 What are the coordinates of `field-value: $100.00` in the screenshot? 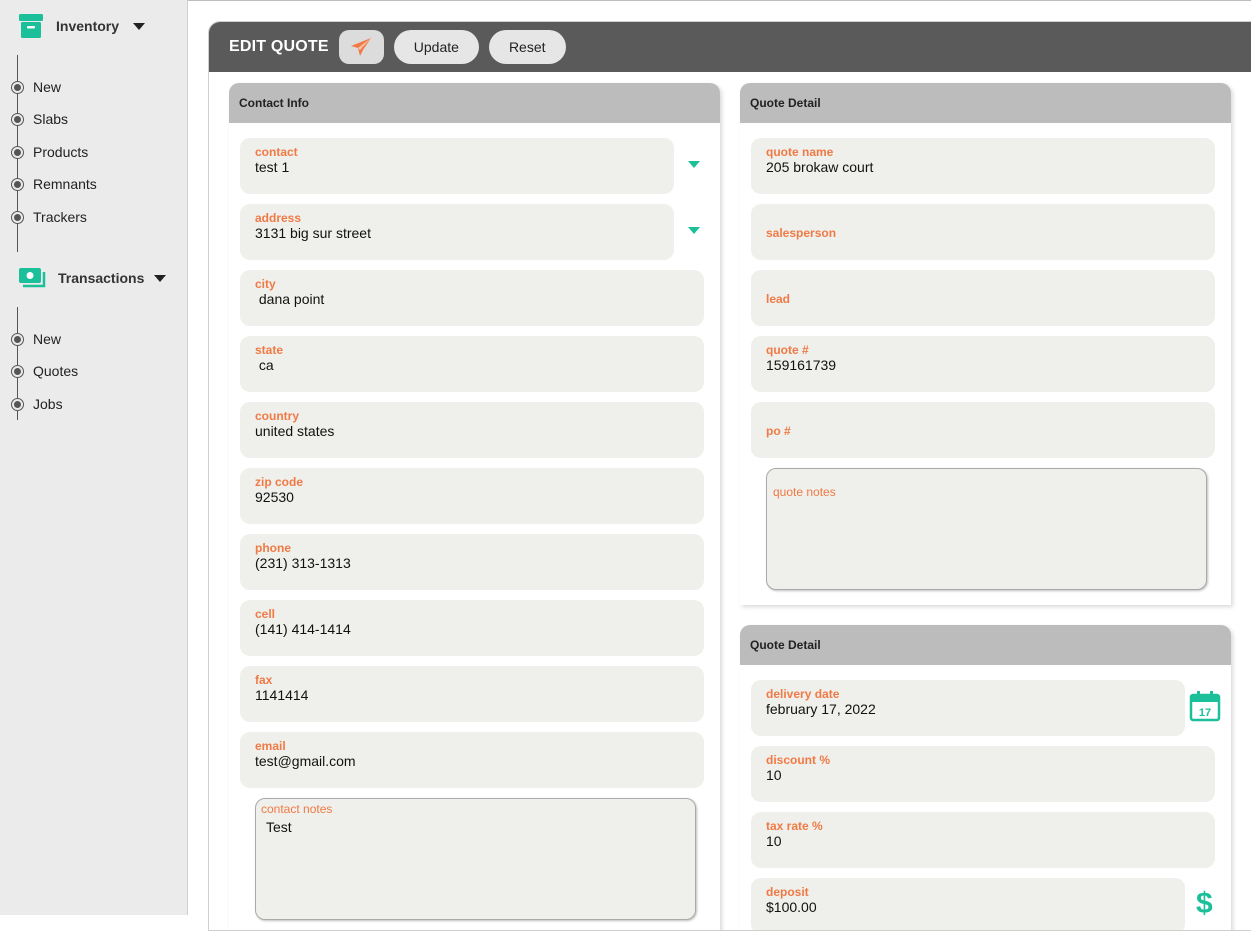 It's located at (791, 907).